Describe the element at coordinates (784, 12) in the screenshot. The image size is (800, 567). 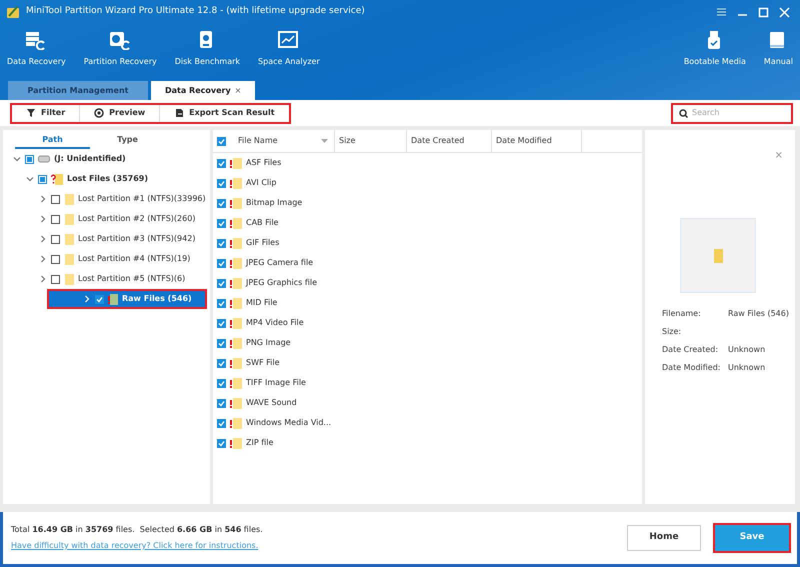
I see `close-icon` at that location.